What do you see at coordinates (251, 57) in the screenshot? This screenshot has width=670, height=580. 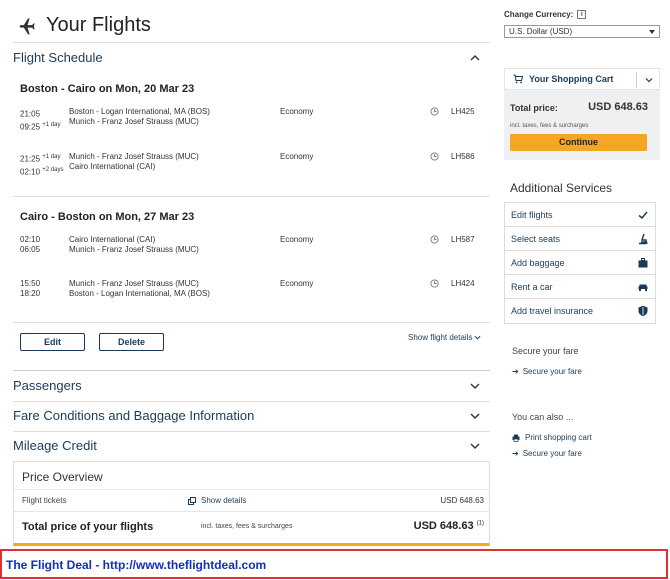 I see `flight-schedule-header: Flight Schedule` at bounding box center [251, 57].